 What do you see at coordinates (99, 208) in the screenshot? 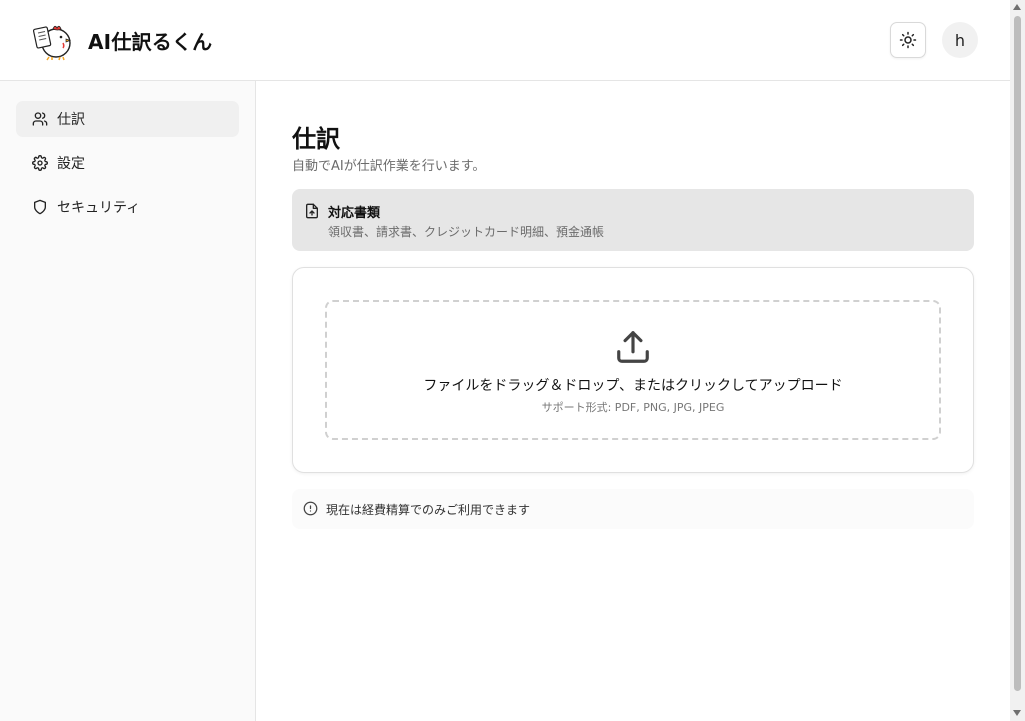
I see `sidebar-item-label: セキュリティ` at bounding box center [99, 208].